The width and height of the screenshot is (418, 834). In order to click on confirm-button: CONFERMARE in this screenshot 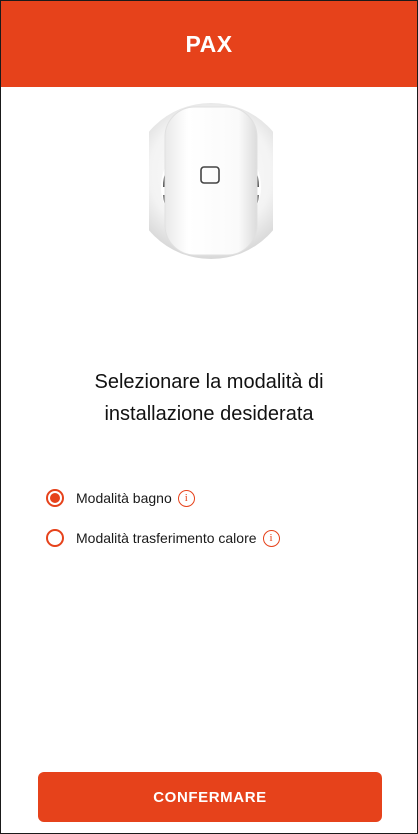, I will do `click(210, 797)`.